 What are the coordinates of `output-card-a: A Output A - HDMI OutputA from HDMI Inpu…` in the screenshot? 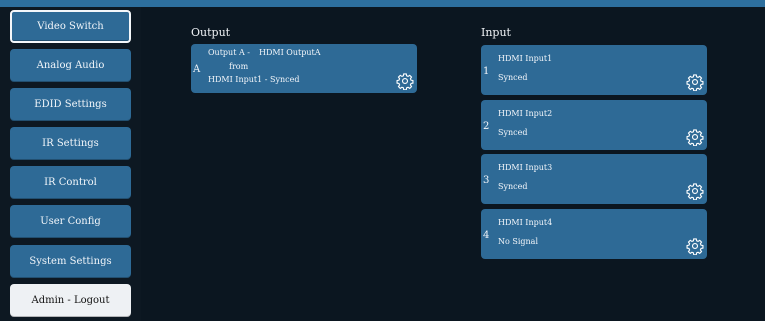 It's located at (304, 68).